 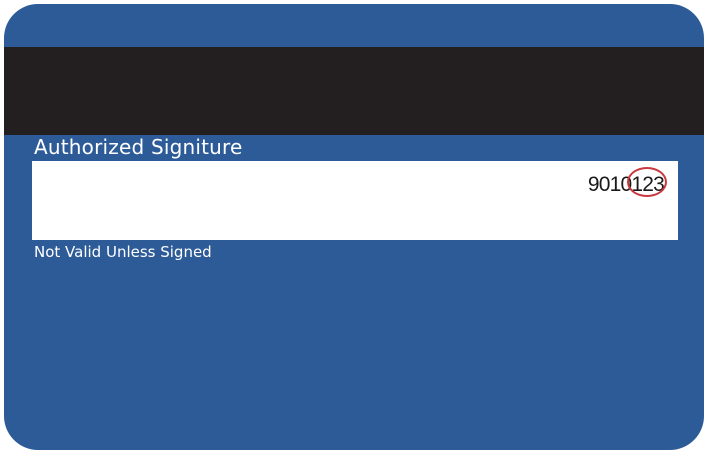 What do you see at coordinates (123, 252) in the screenshot?
I see `not-valid-notice: Not Valid Unless Signed` at bounding box center [123, 252].